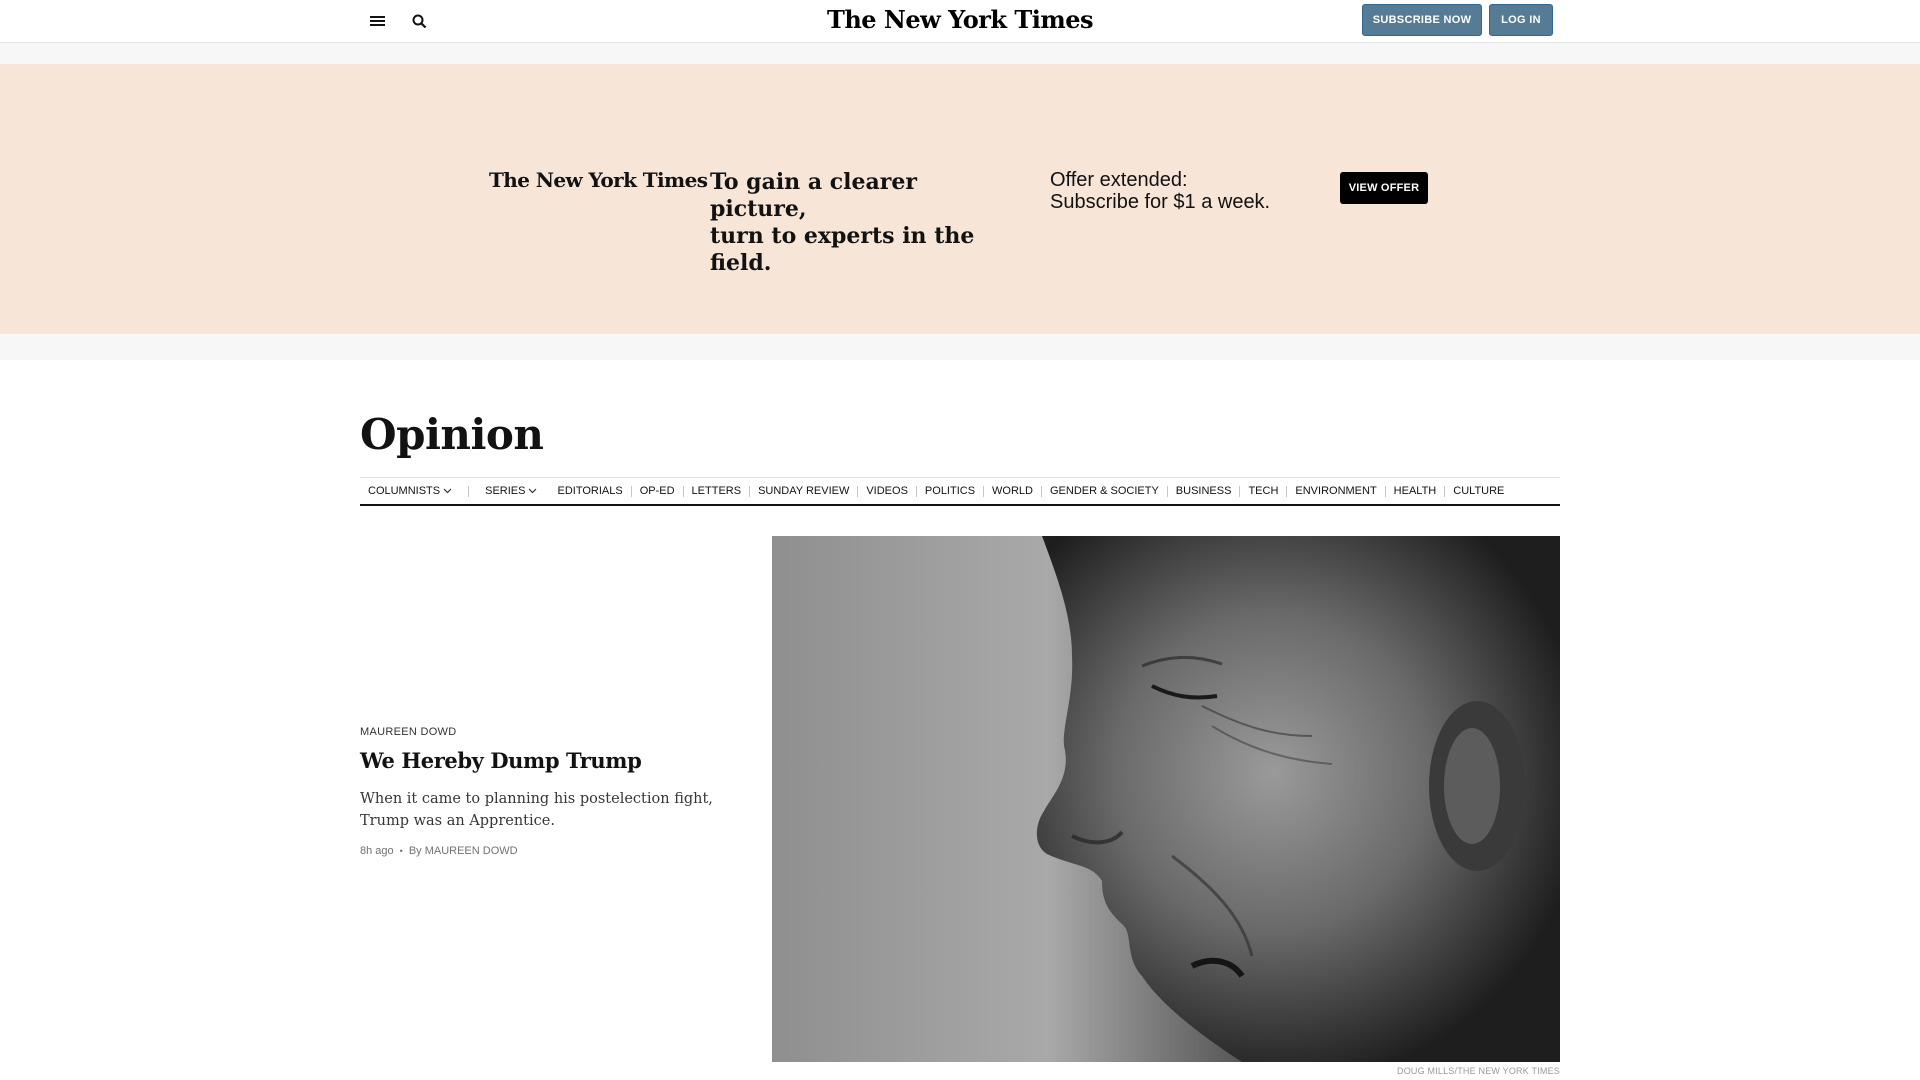 The height and width of the screenshot is (1080, 1920). I want to click on menu-icon, so click(377, 21).